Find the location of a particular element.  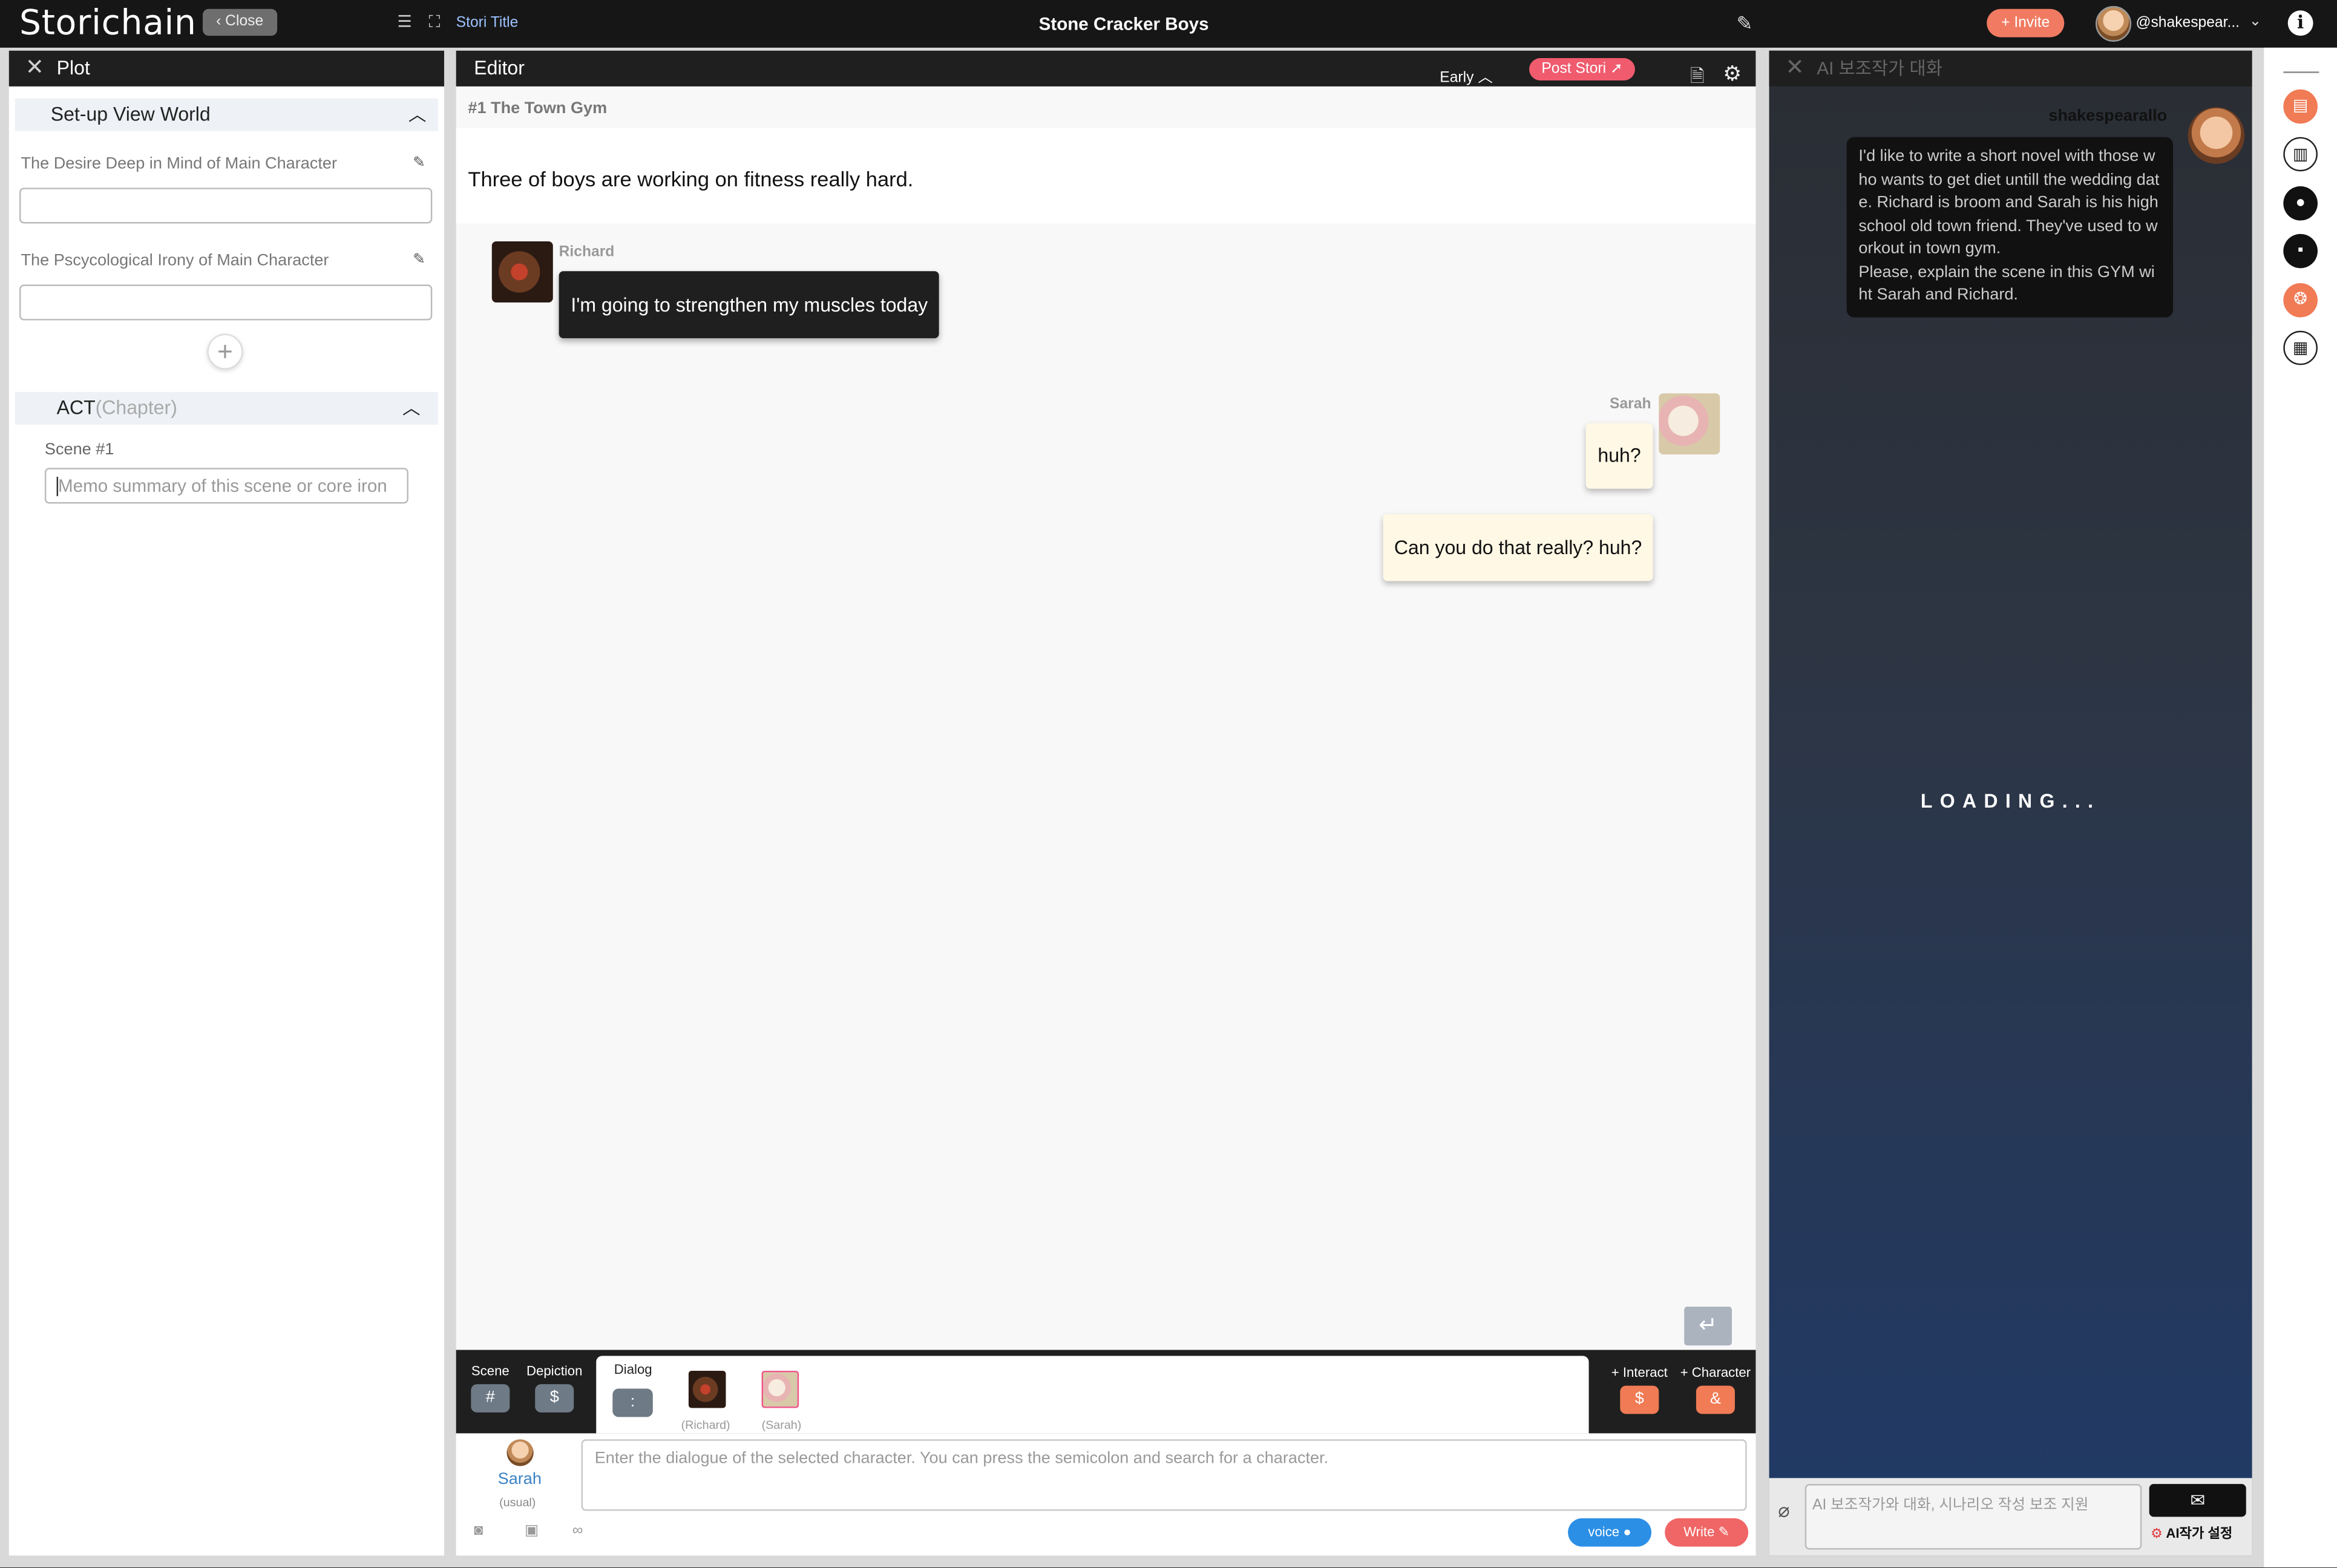

ai-header: ✕ AI 보조작가 대화 is located at coordinates (2010, 68).